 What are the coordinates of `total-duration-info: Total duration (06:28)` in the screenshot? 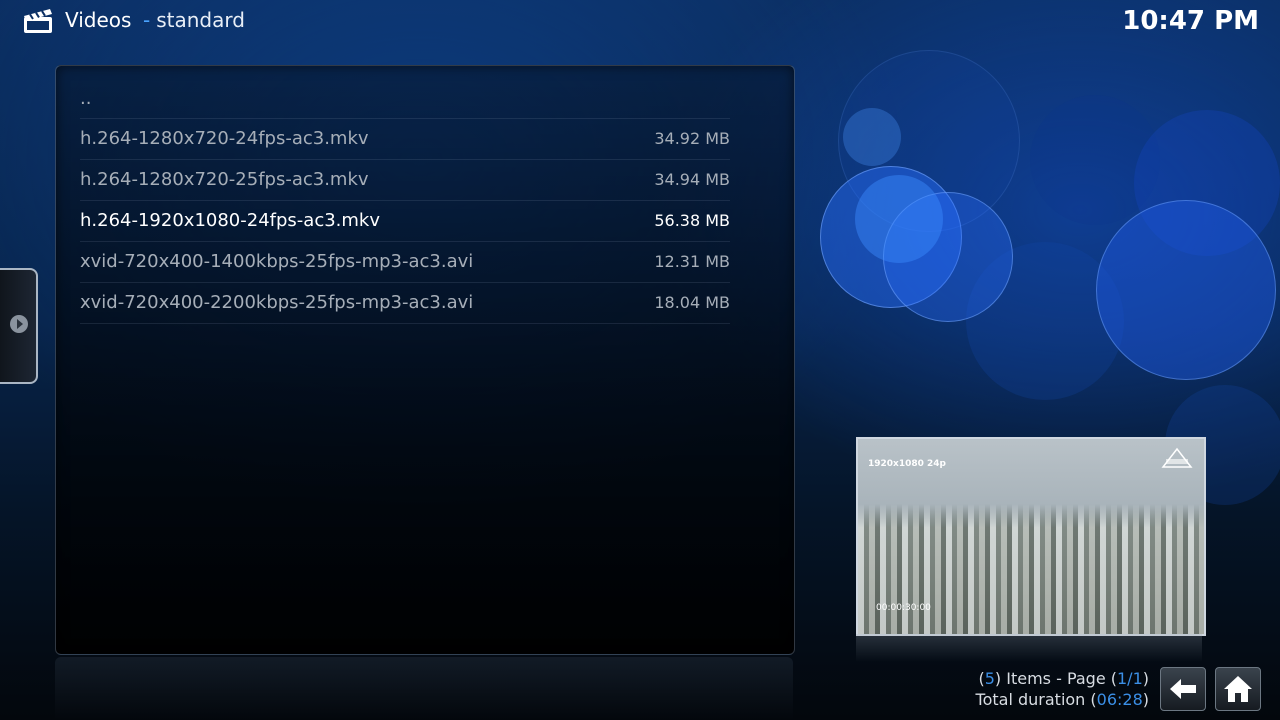 It's located at (1062, 699).